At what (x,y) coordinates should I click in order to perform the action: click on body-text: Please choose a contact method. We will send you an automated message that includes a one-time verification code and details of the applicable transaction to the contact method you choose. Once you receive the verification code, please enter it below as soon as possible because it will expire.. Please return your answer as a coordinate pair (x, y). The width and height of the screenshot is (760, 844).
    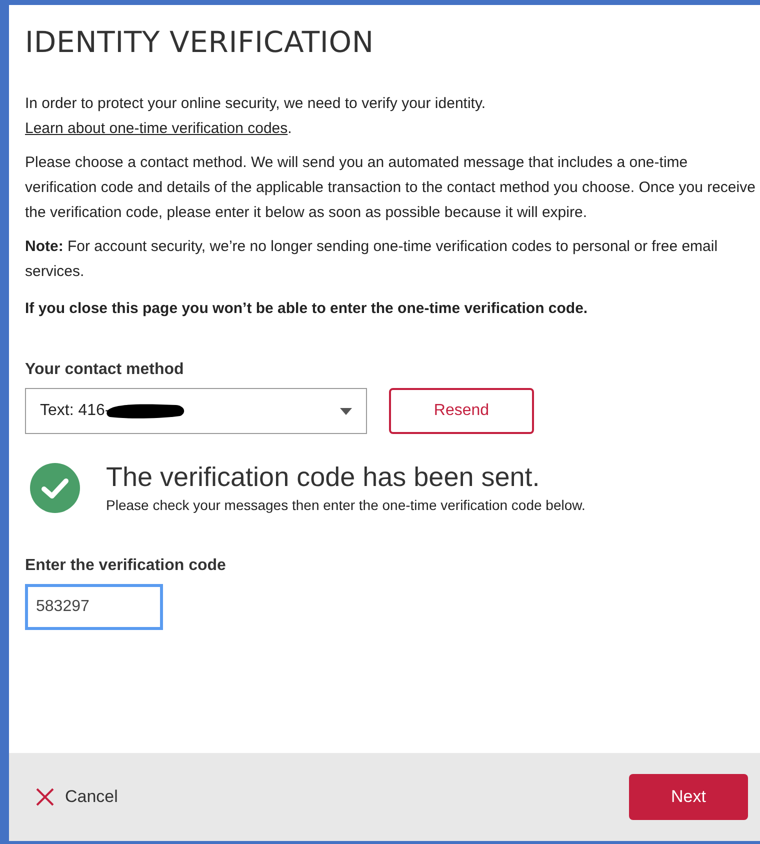
    Looking at the image, I should click on (390, 188).